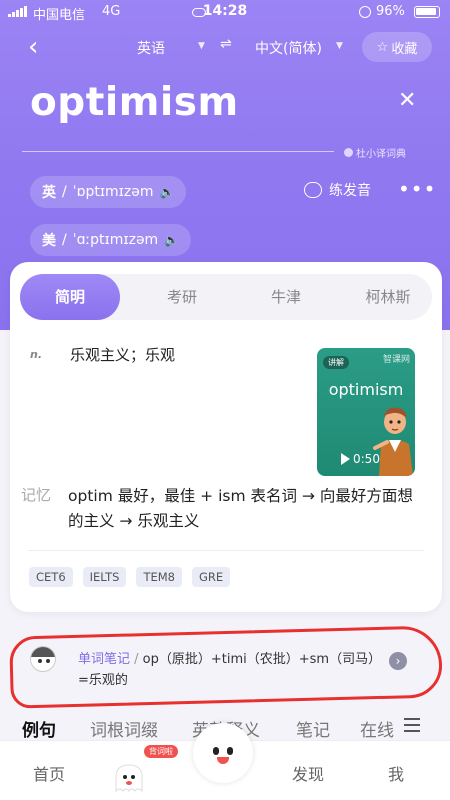  Describe the element at coordinates (134, 102) in the screenshot. I see `headword: optimism` at that location.